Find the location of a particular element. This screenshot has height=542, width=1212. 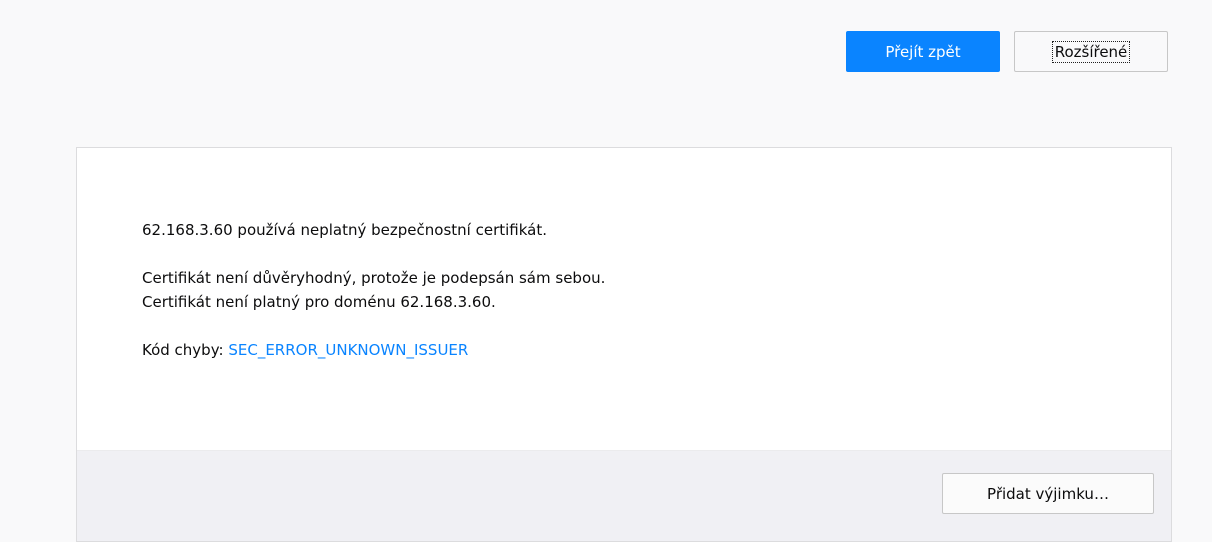

advanced-button-label: Rozšířené is located at coordinates (1091, 51).